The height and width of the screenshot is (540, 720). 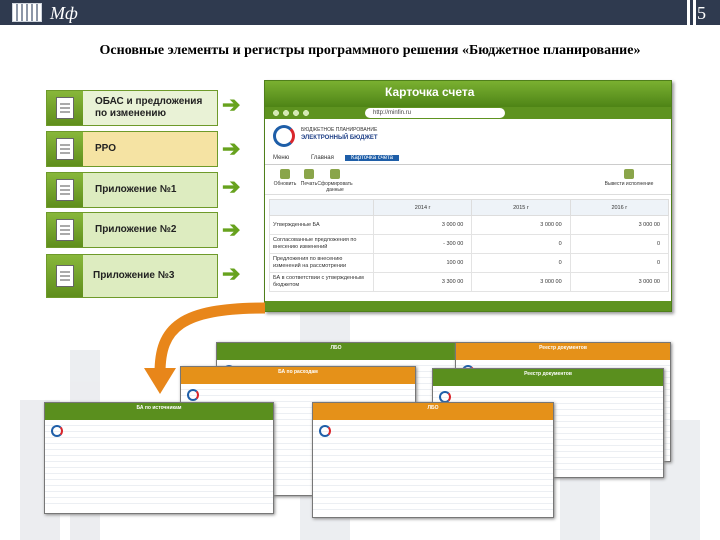 I want to click on logo-icon, so click(x=27, y=12).